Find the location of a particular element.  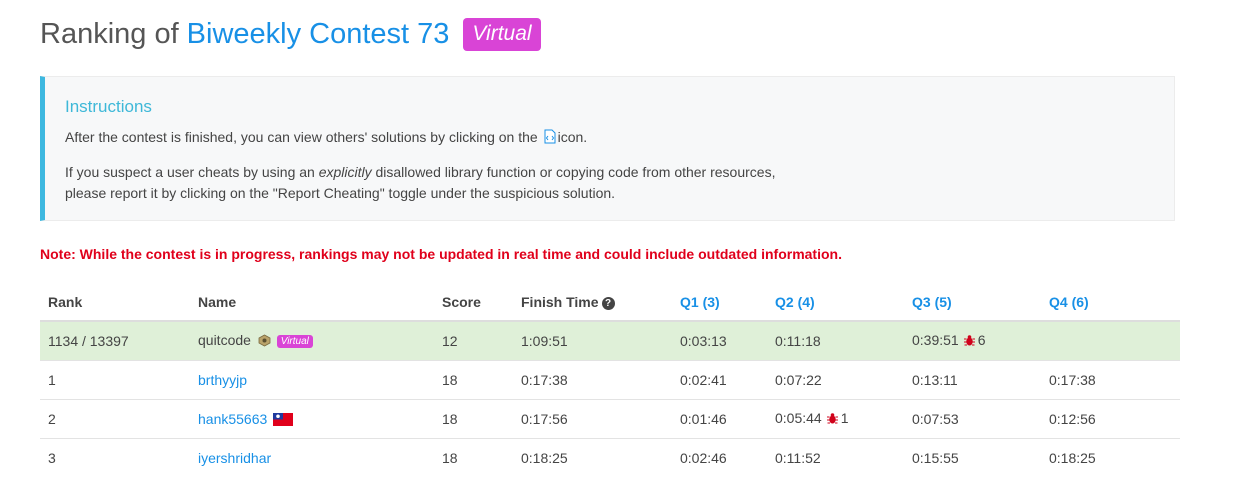

header-score: Score is located at coordinates (473, 303).